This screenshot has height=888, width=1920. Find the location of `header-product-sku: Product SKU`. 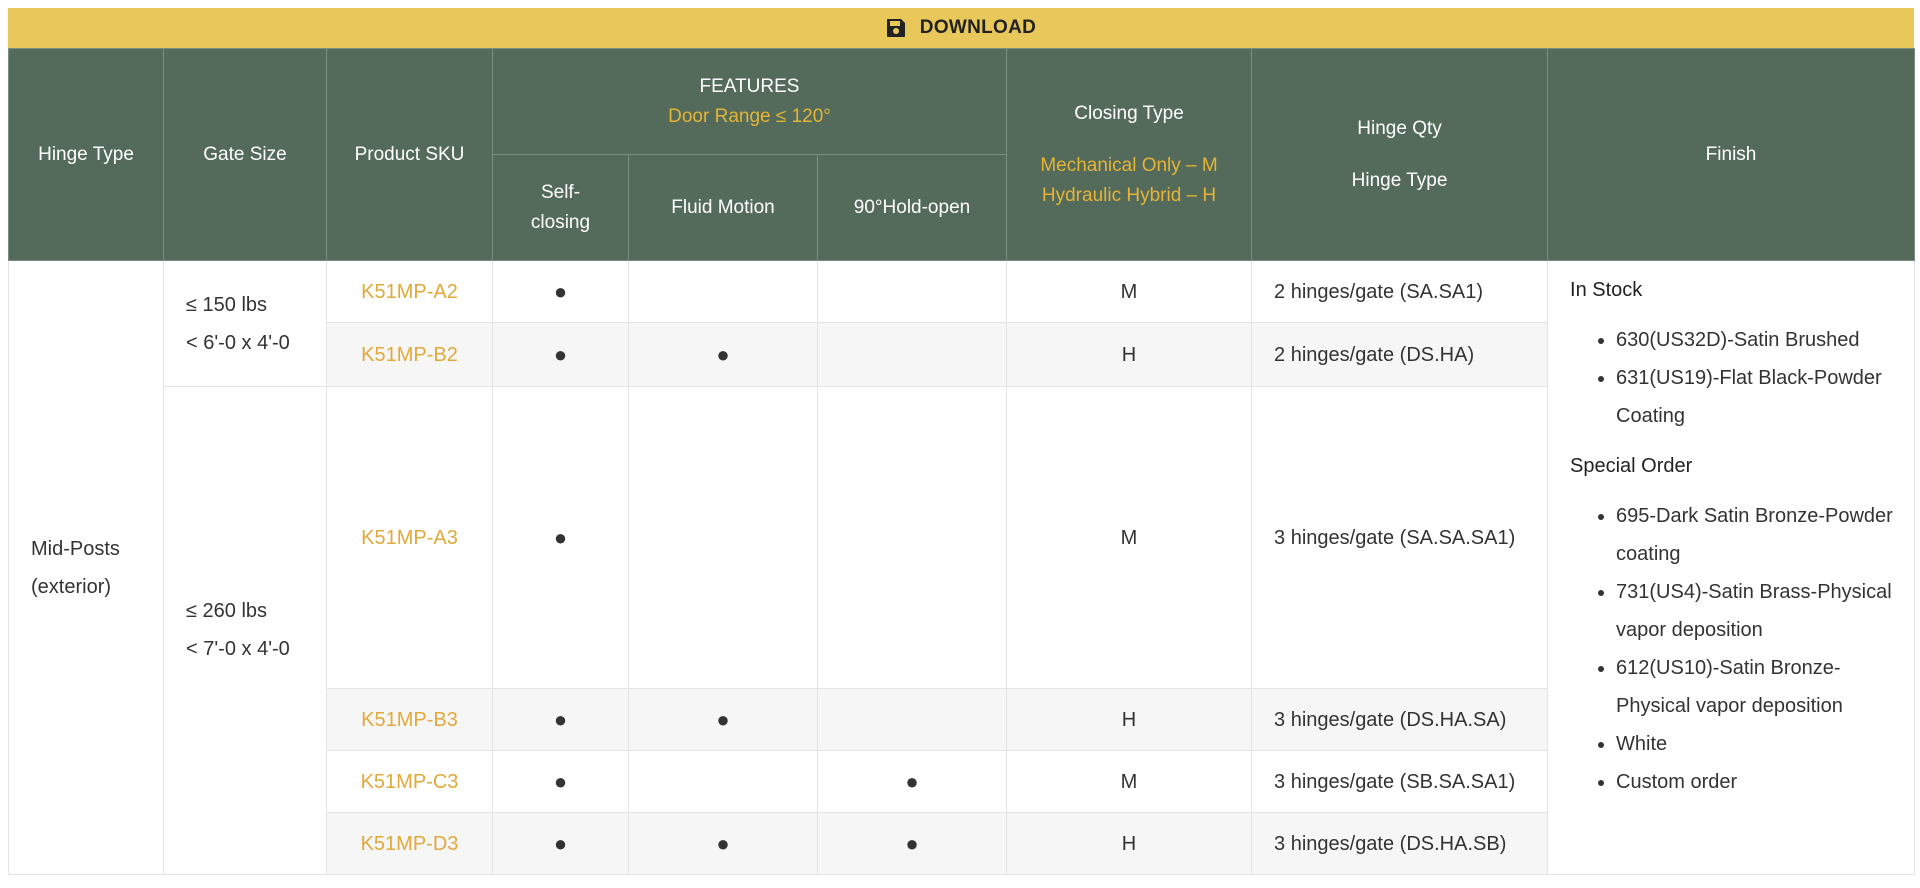

header-product-sku: Product SKU is located at coordinates (409, 154).